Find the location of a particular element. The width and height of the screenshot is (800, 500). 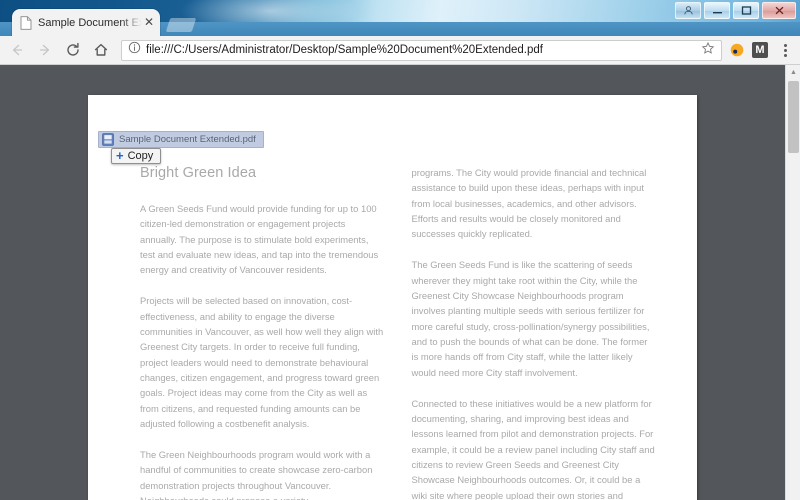

scrollbar-thumb is located at coordinates (793, 117).